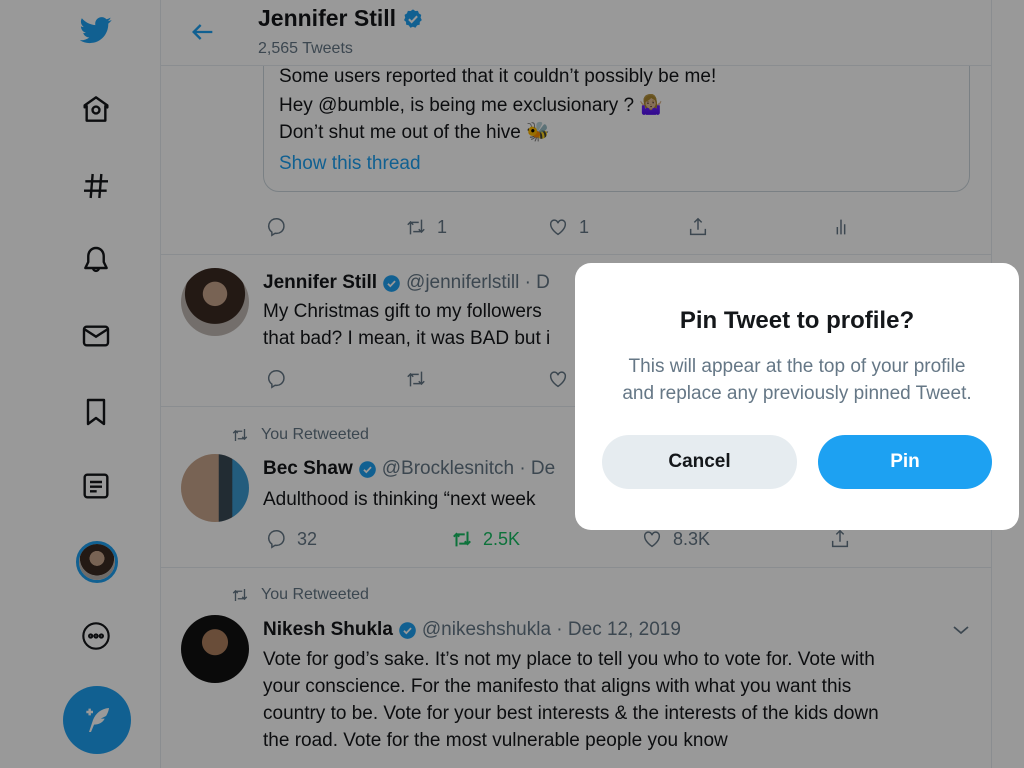  What do you see at coordinates (699, 462) in the screenshot?
I see `cancel-button: Cancel` at bounding box center [699, 462].